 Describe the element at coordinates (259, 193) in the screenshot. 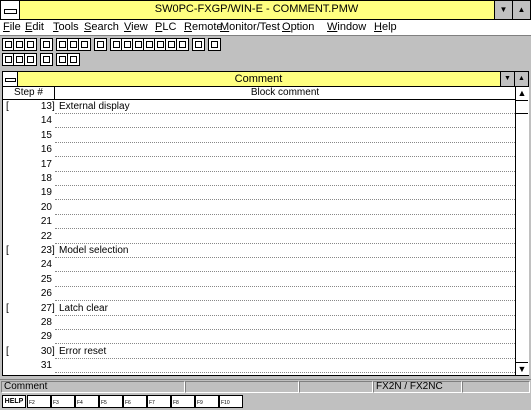

I see `comment-row: 19` at that location.